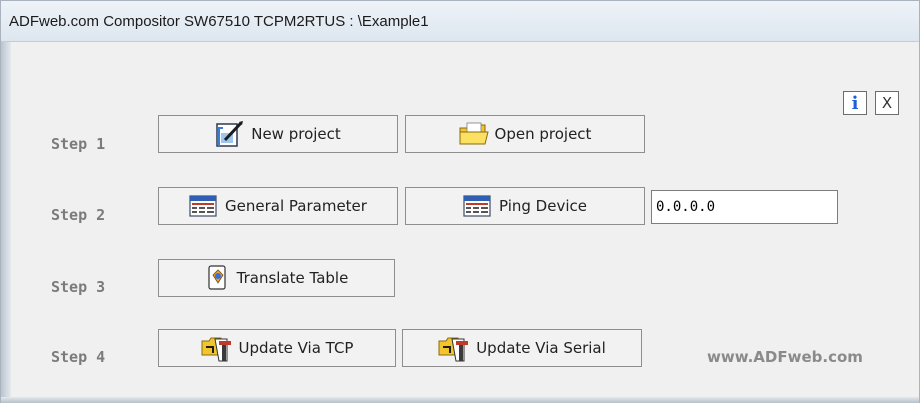  Describe the element at coordinates (296, 348) in the screenshot. I see `update-via-tcp-label: Update Via TCP` at that location.